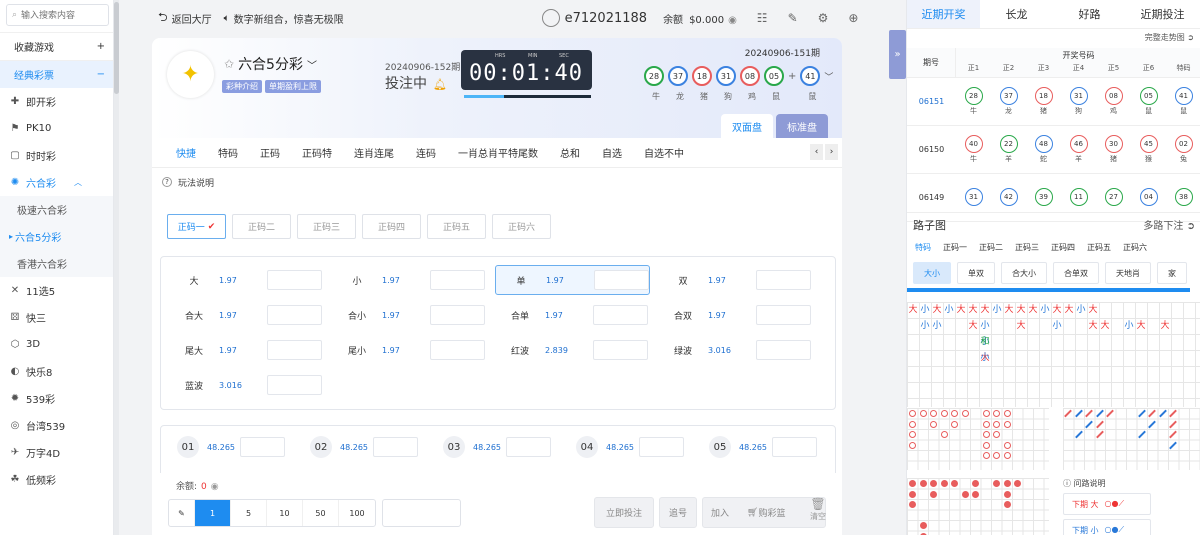 The width and height of the screenshot is (1200, 535). What do you see at coordinates (249, 513) in the screenshot?
I see `chip-5: 5` at bounding box center [249, 513].